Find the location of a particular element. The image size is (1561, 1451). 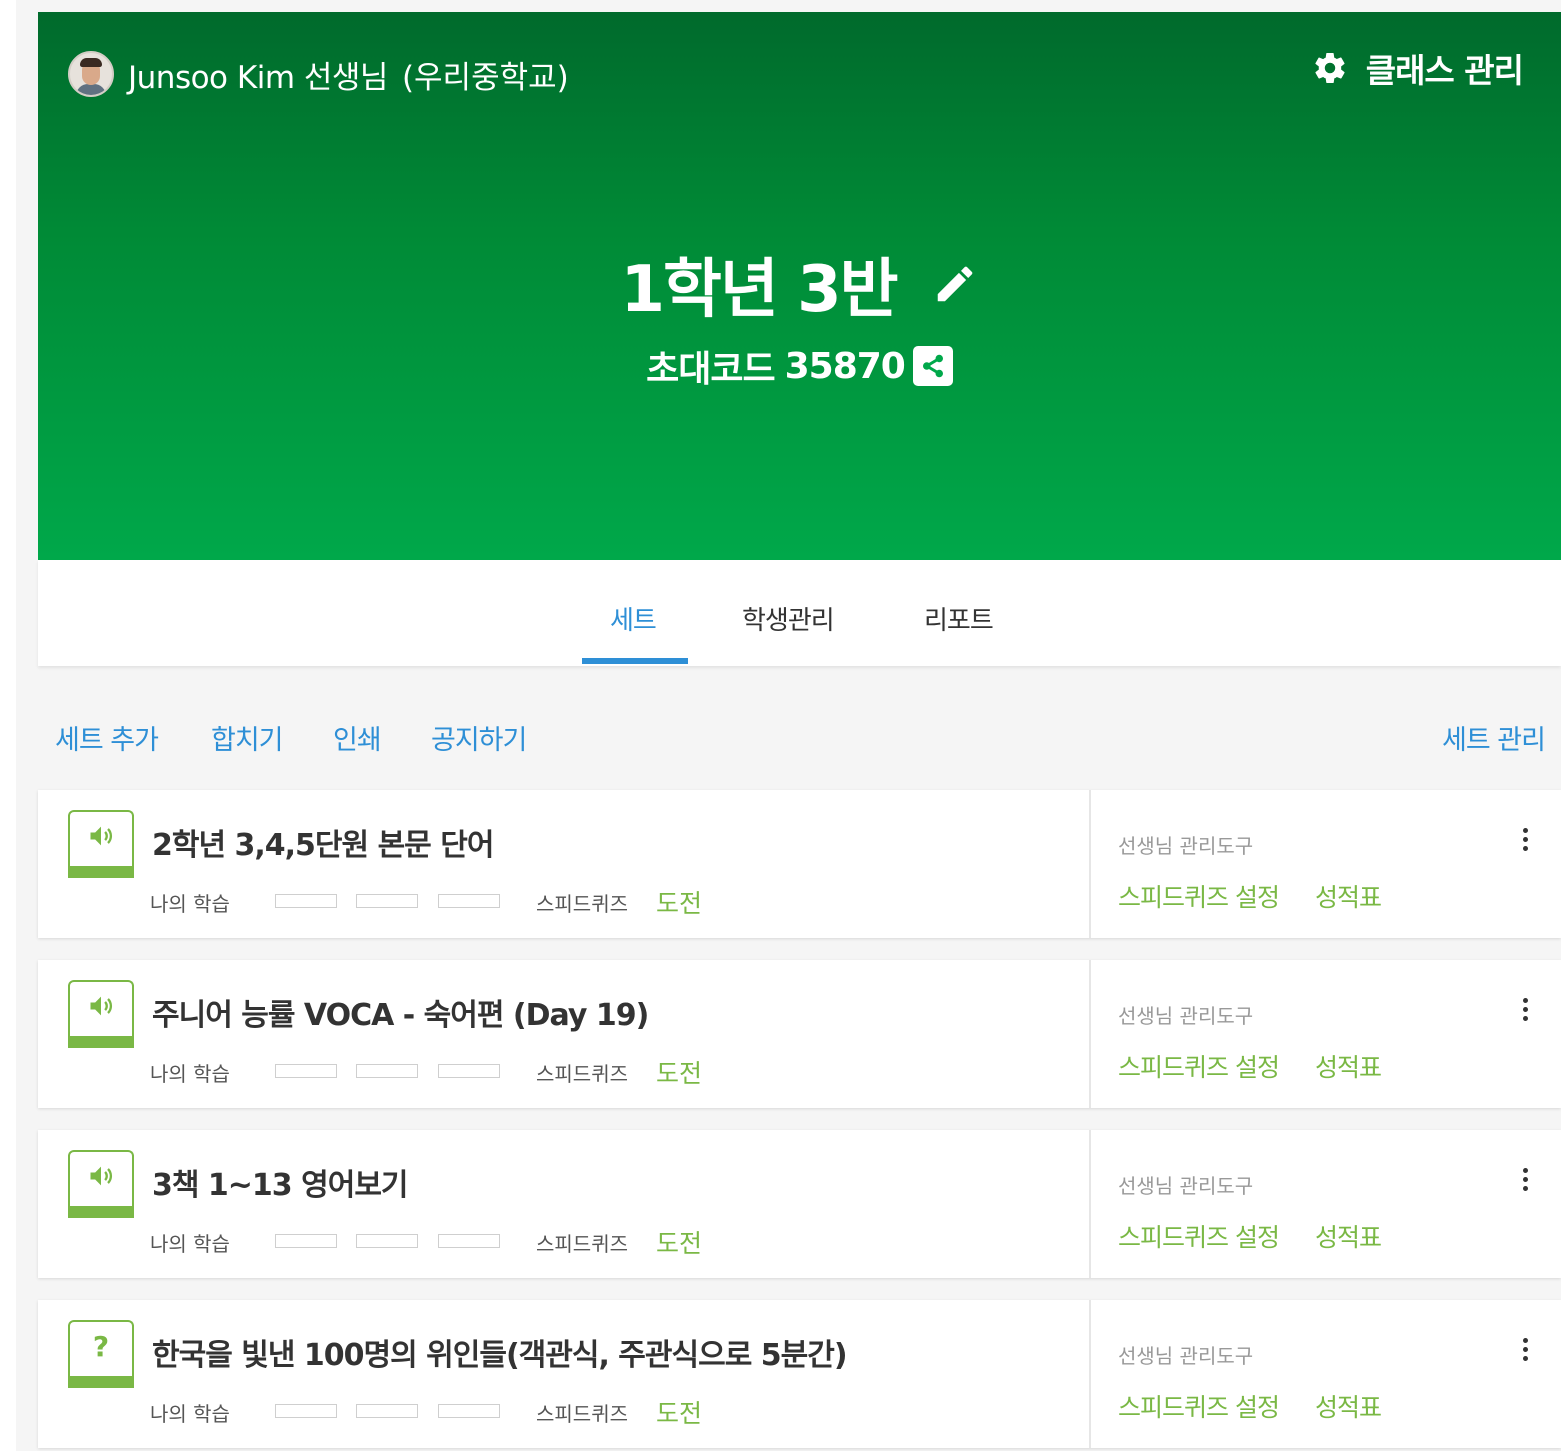

avatar is located at coordinates (91, 74).